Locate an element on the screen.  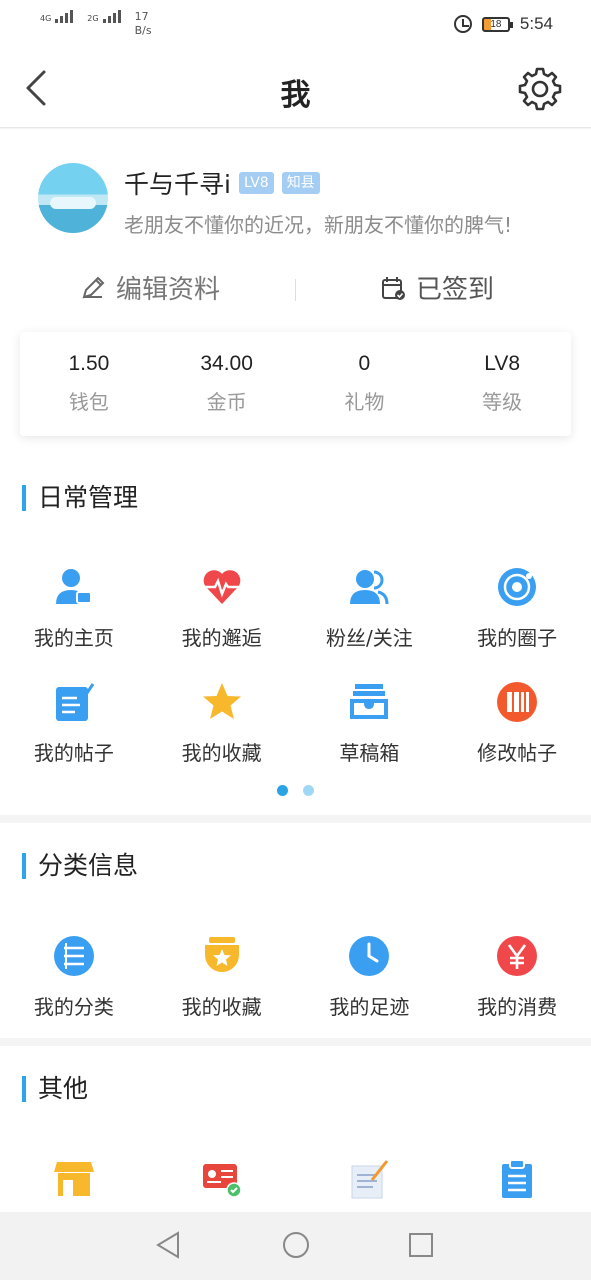
net-speed: 17 B/s is located at coordinates (143, 24).